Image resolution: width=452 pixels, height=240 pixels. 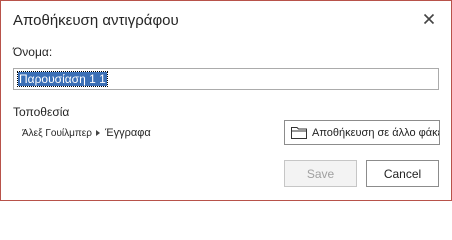 I want to click on close-button, so click(x=429, y=19).